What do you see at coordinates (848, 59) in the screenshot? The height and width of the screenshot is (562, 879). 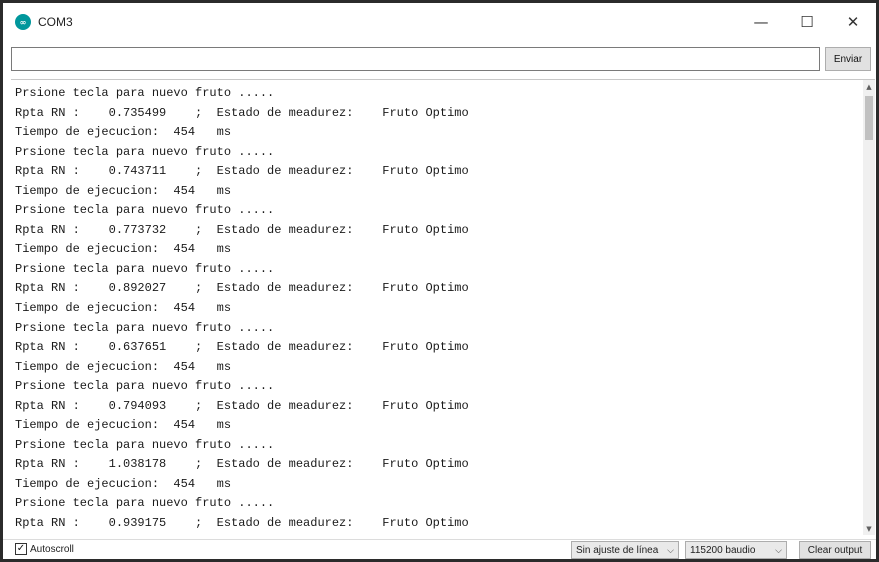 I see `send-button: Enviar` at bounding box center [848, 59].